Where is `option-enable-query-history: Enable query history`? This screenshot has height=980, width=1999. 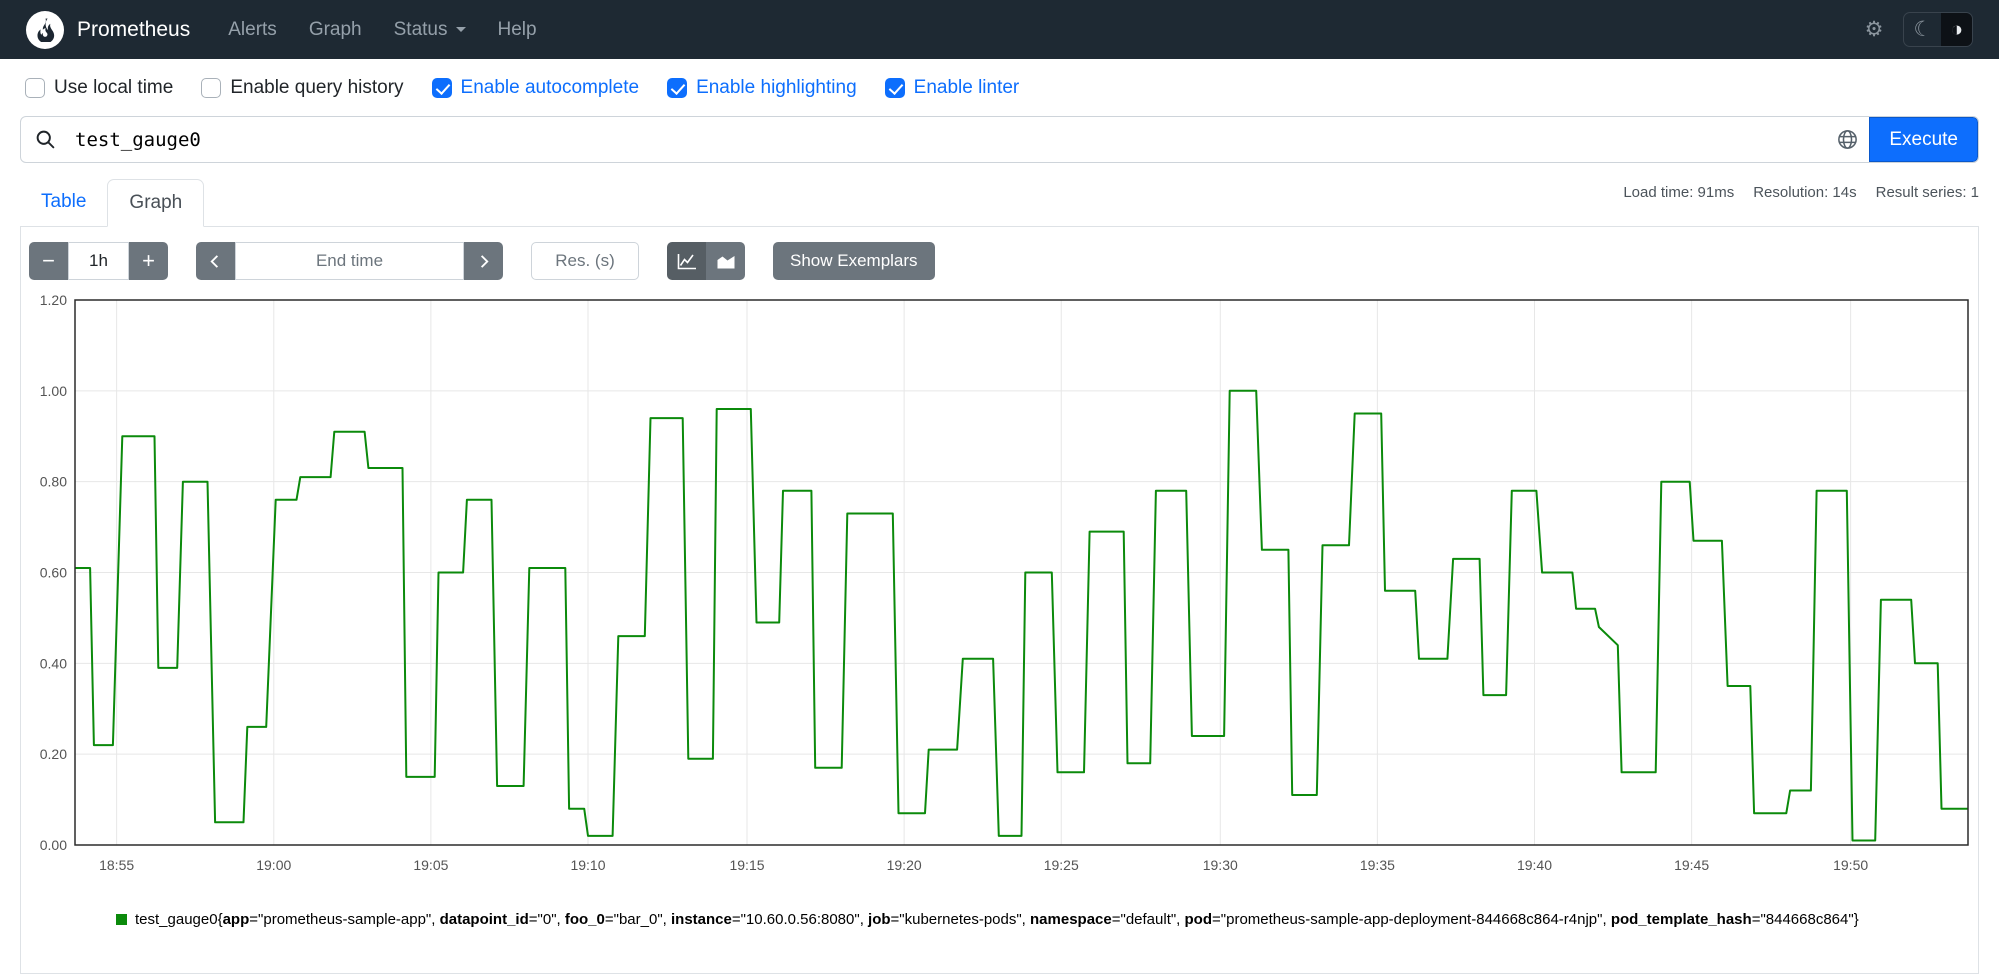 option-enable-query-history: Enable query history is located at coordinates (302, 88).